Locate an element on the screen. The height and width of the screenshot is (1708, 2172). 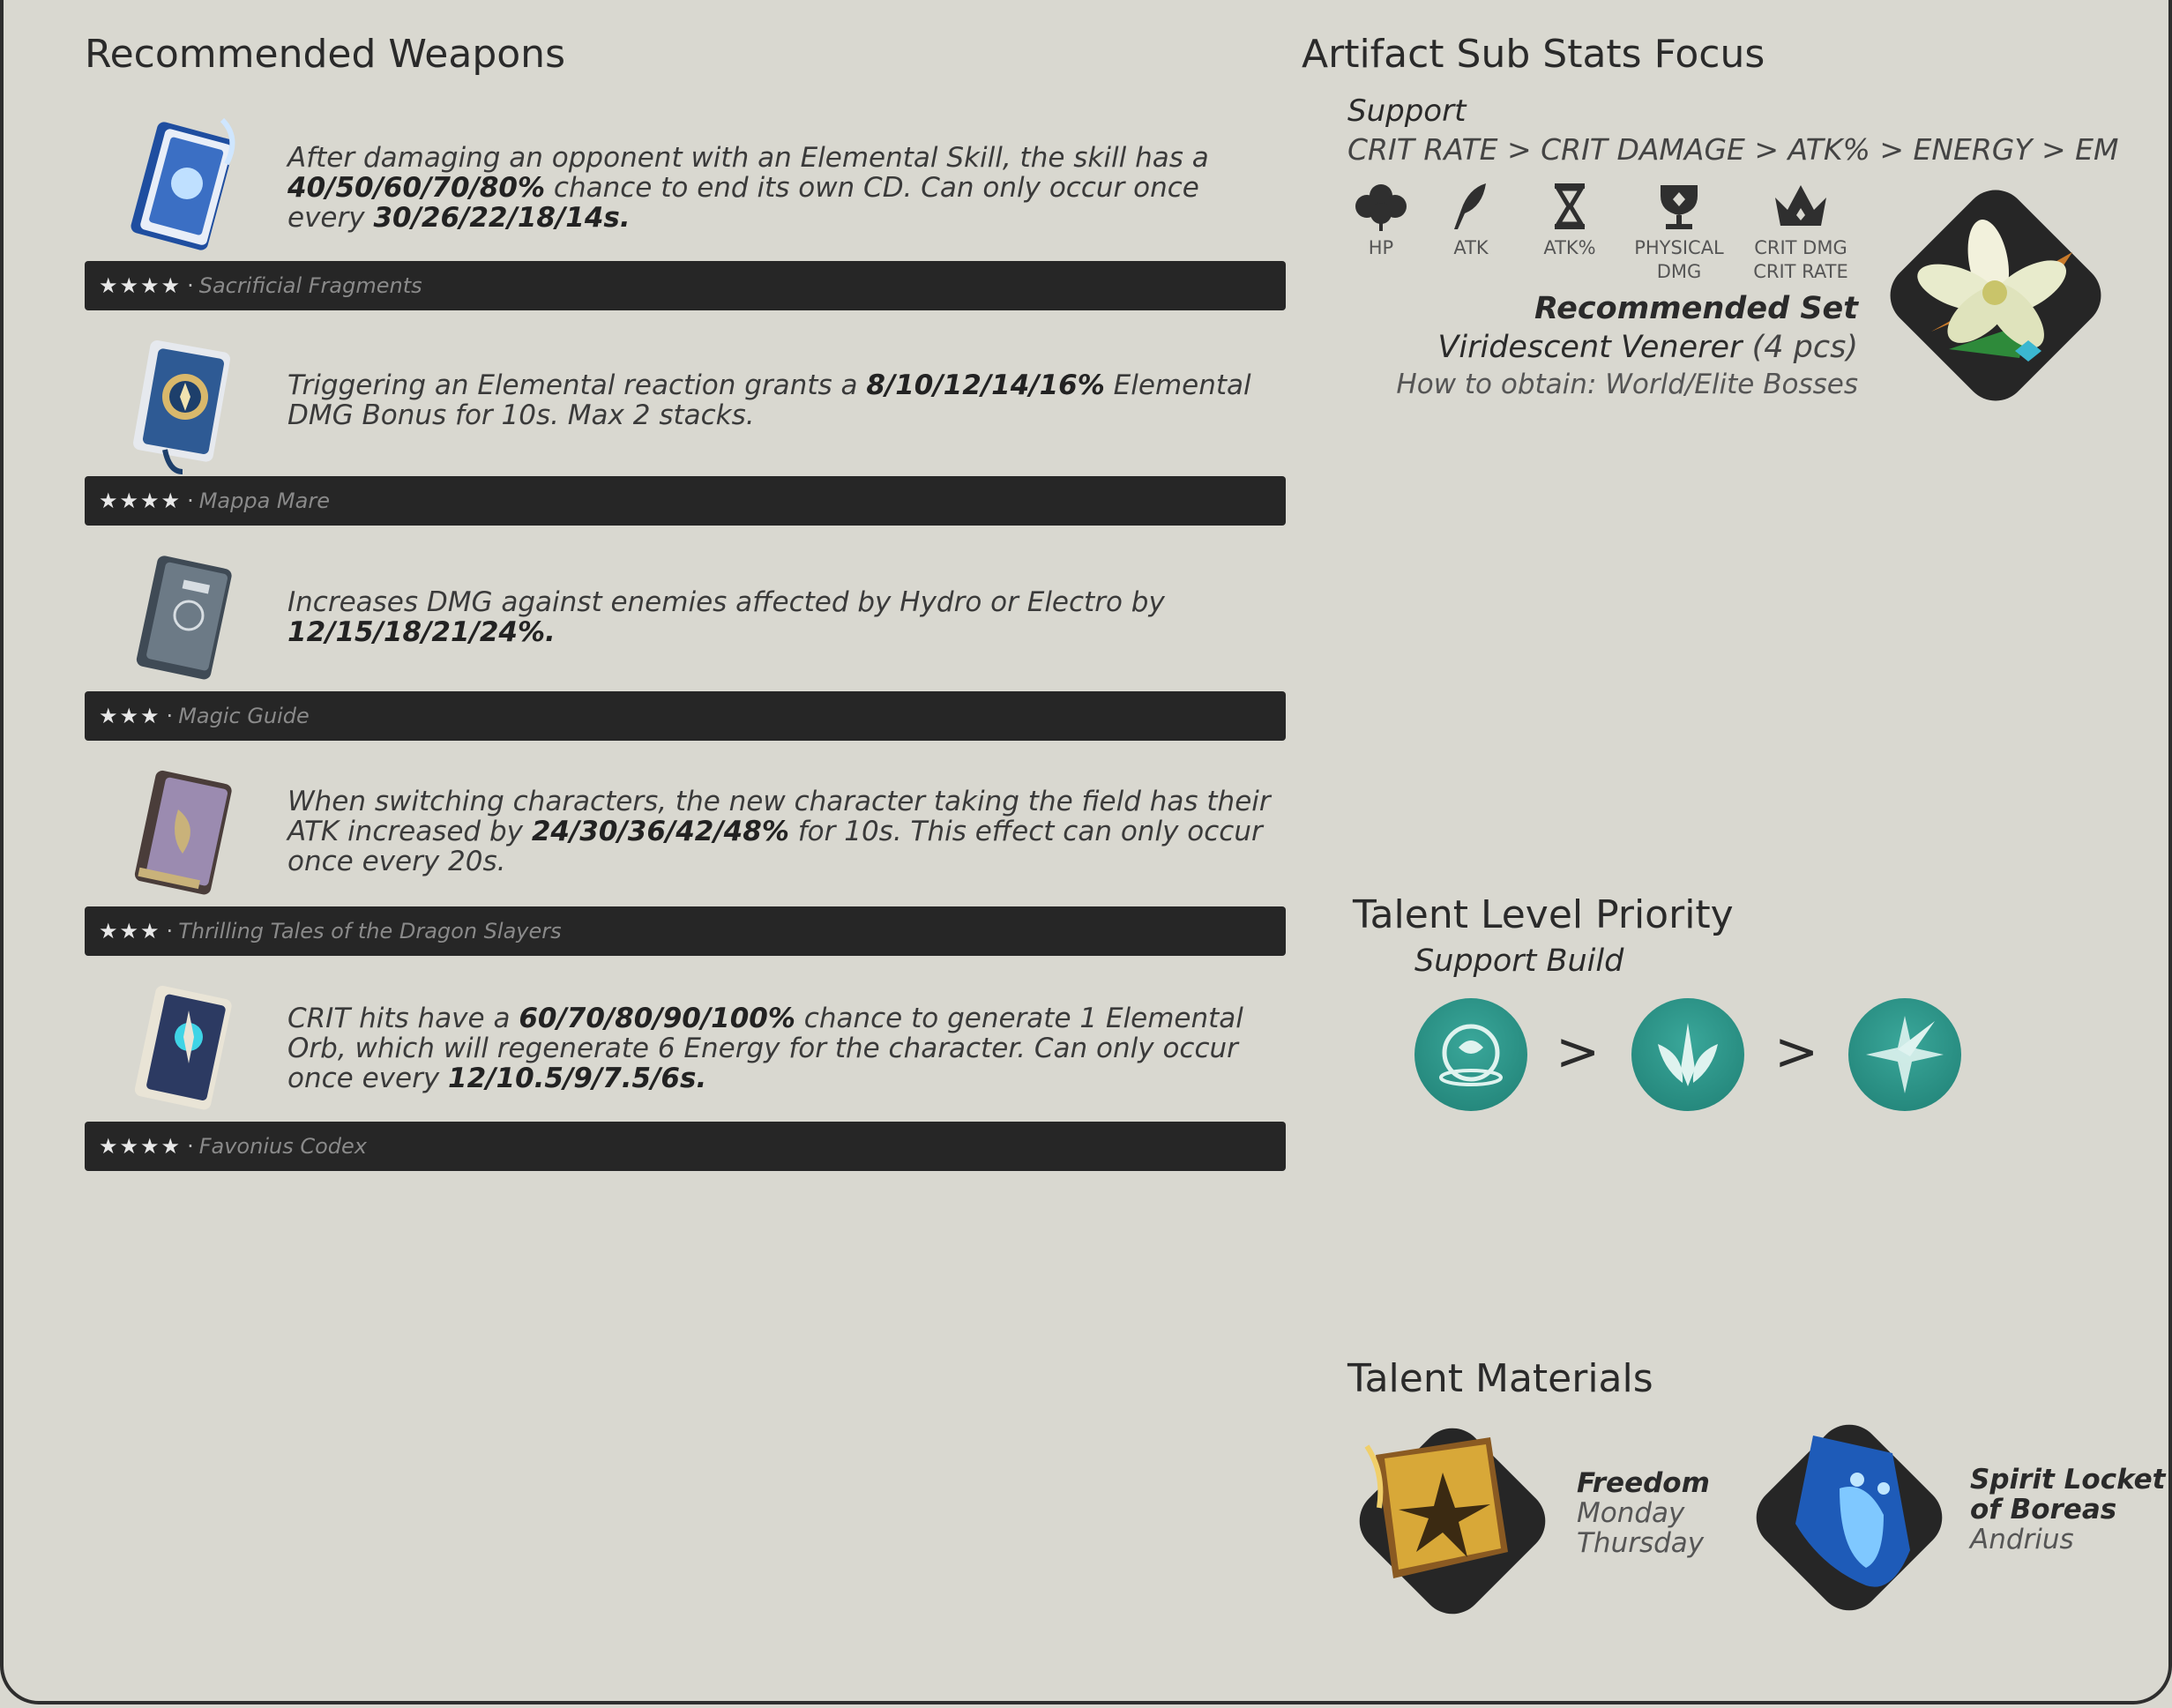
recommended-set-label: Recommended Set is located at coordinates (1696, 308).